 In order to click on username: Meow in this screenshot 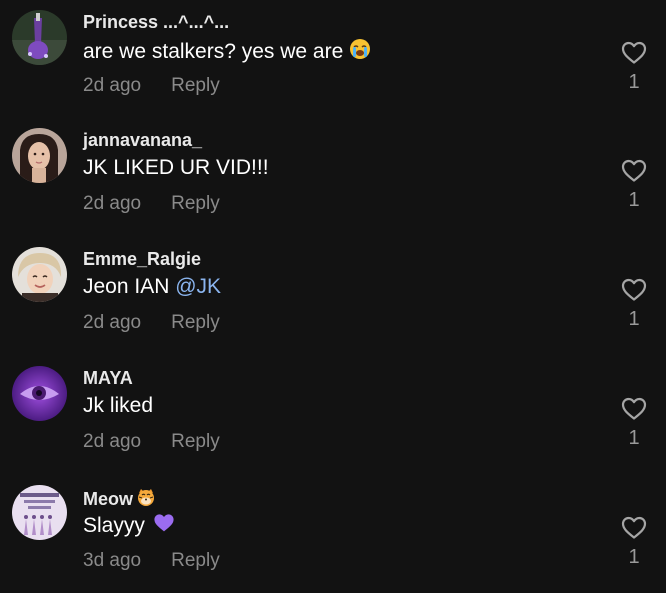, I will do `click(119, 499)`.